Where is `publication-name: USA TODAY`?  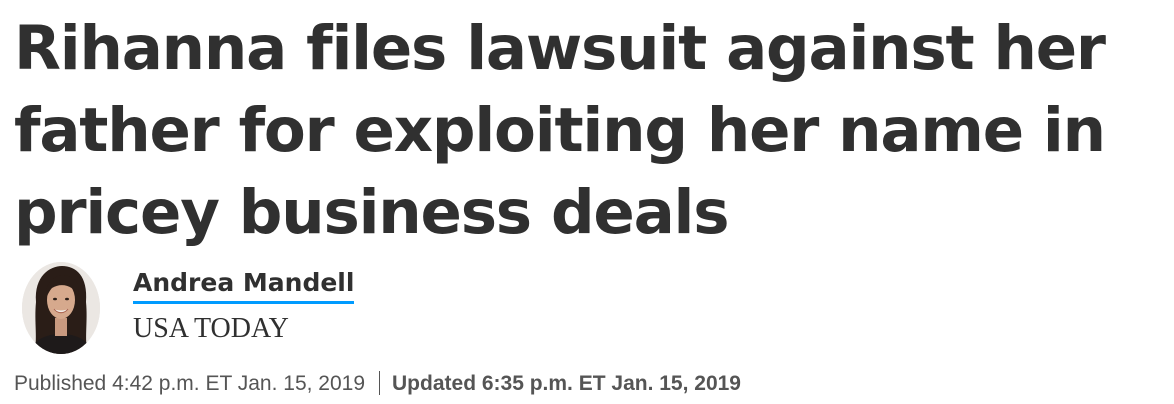 publication-name: USA TODAY is located at coordinates (211, 328).